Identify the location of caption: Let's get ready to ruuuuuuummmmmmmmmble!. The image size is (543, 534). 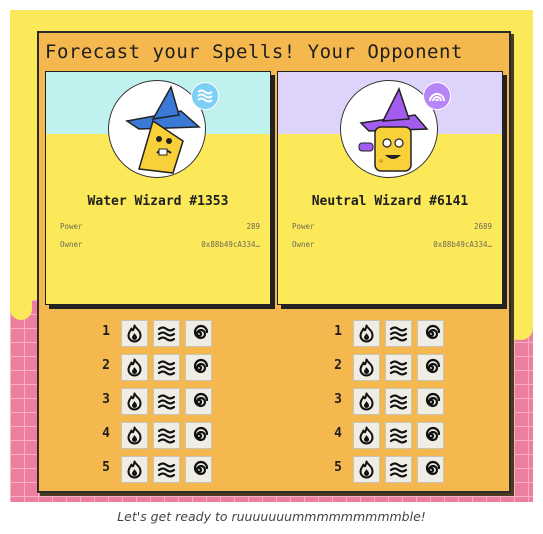
(271, 516).